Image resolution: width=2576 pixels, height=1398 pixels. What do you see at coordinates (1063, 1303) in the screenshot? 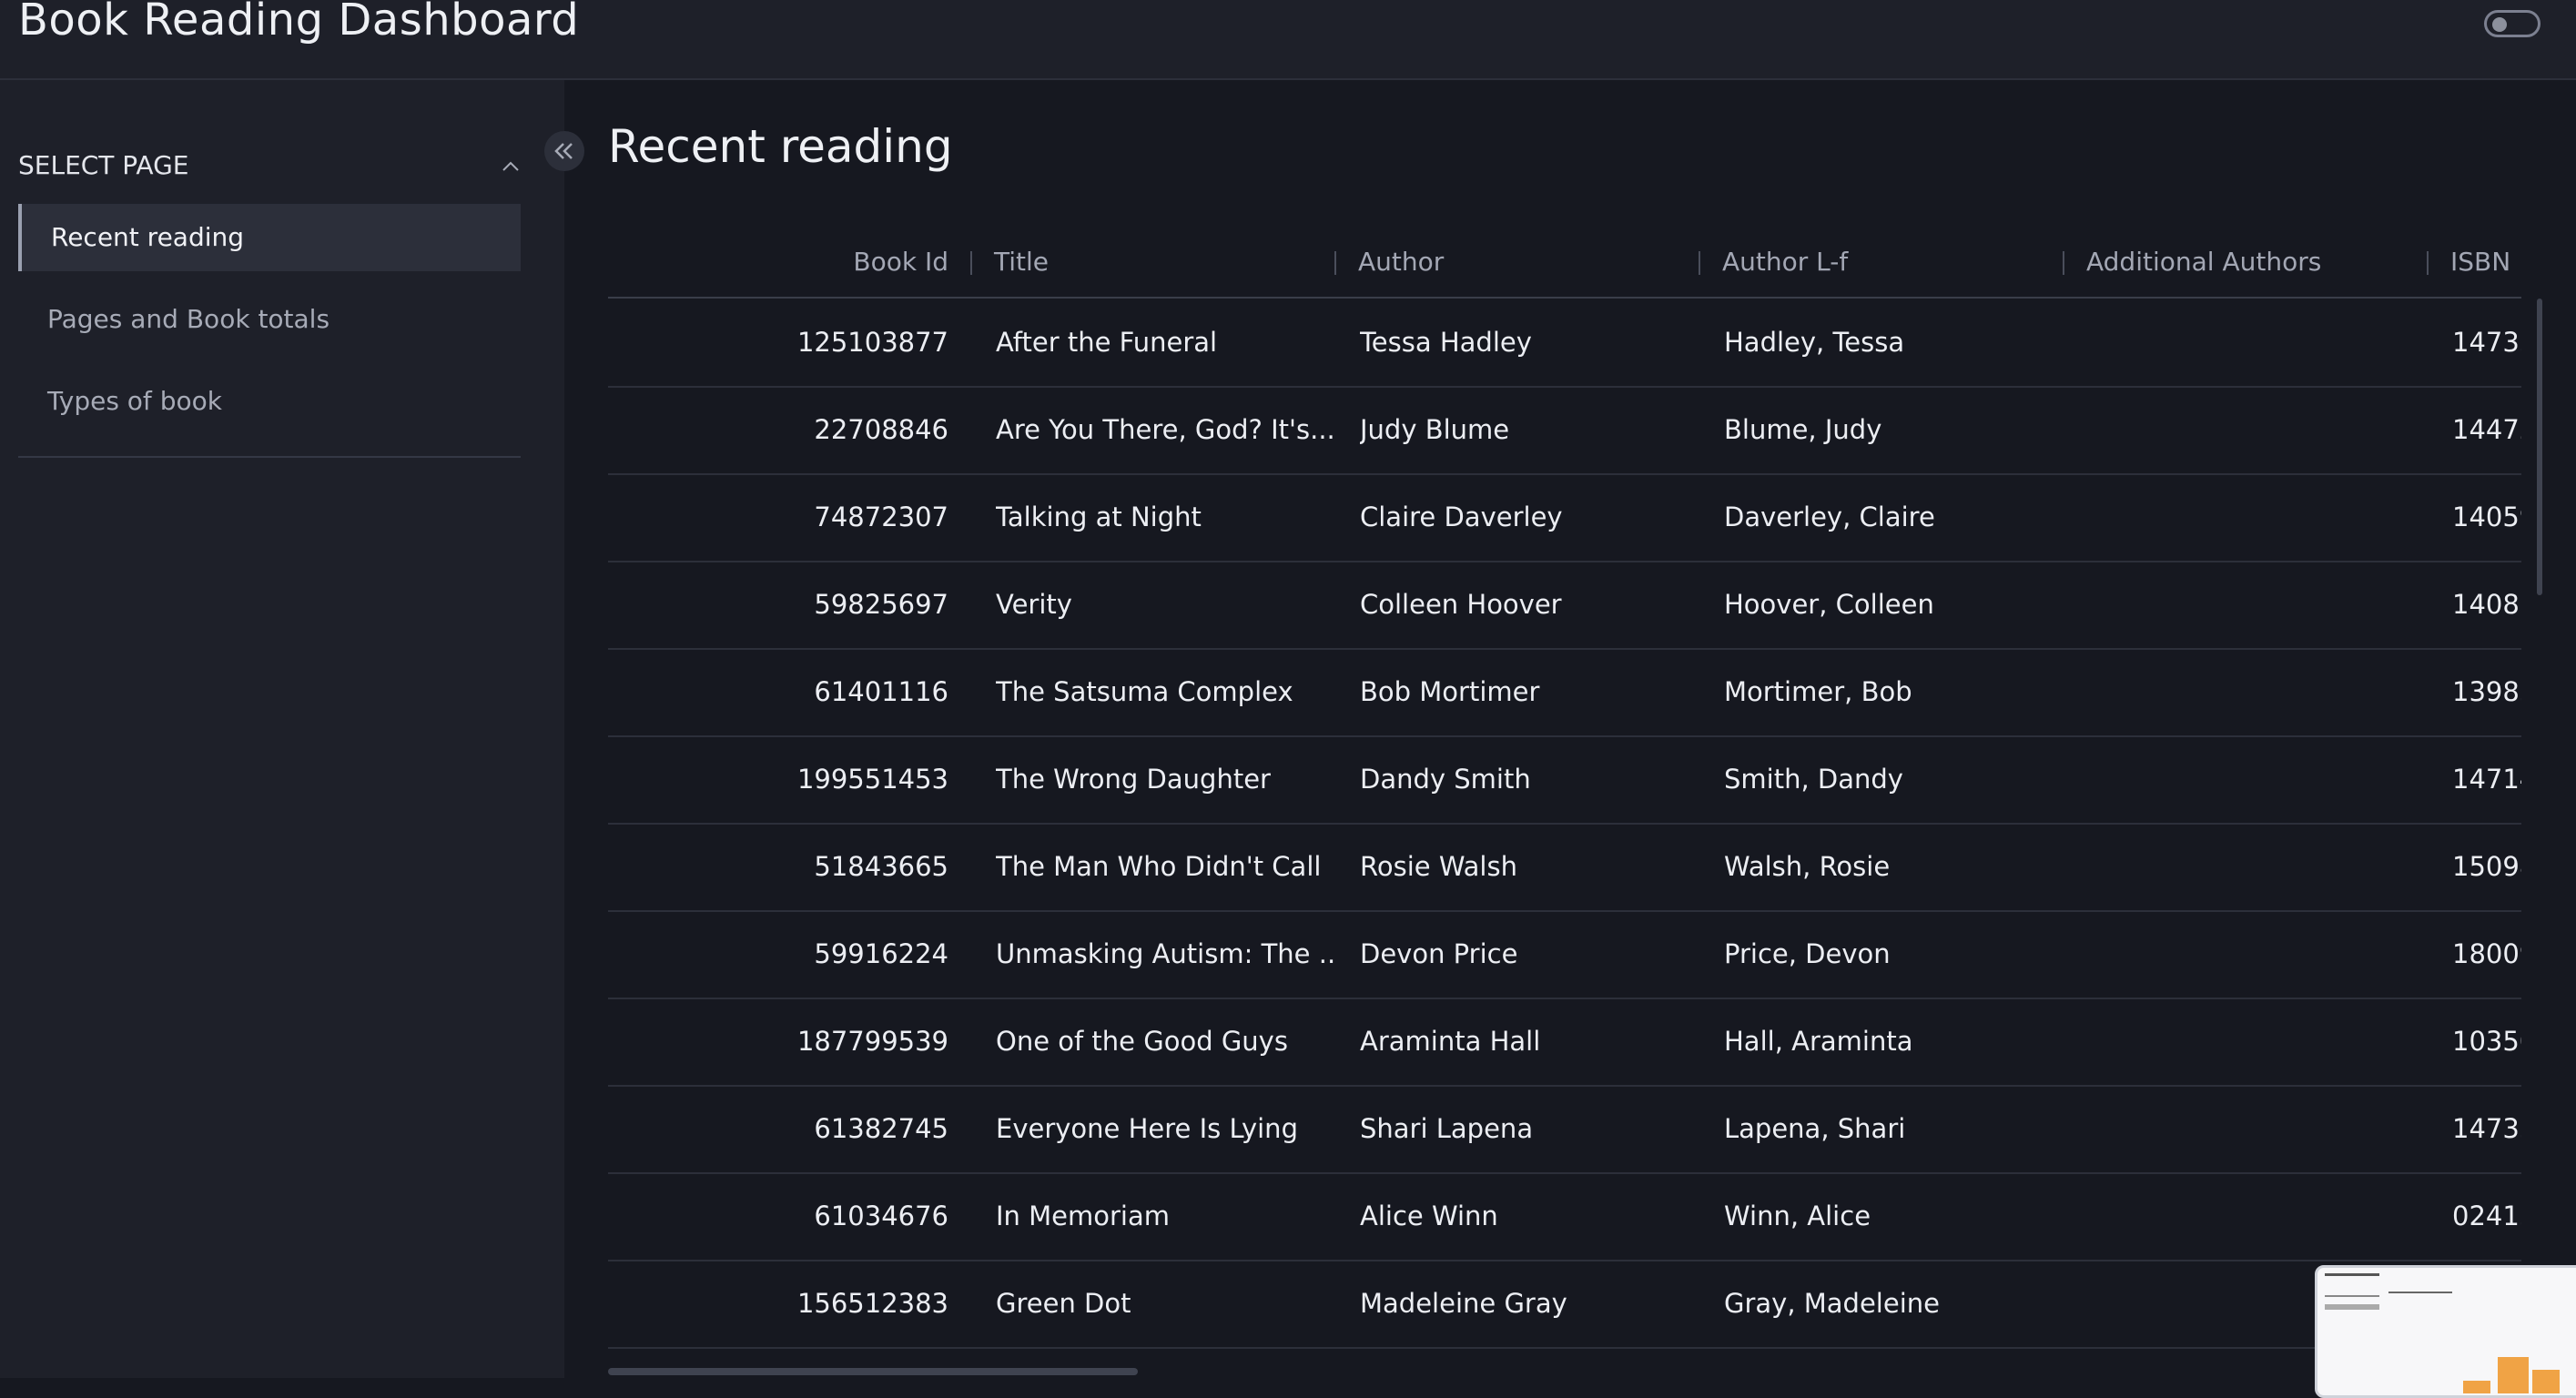
I see `cell-title: Green Dot` at bounding box center [1063, 1303].